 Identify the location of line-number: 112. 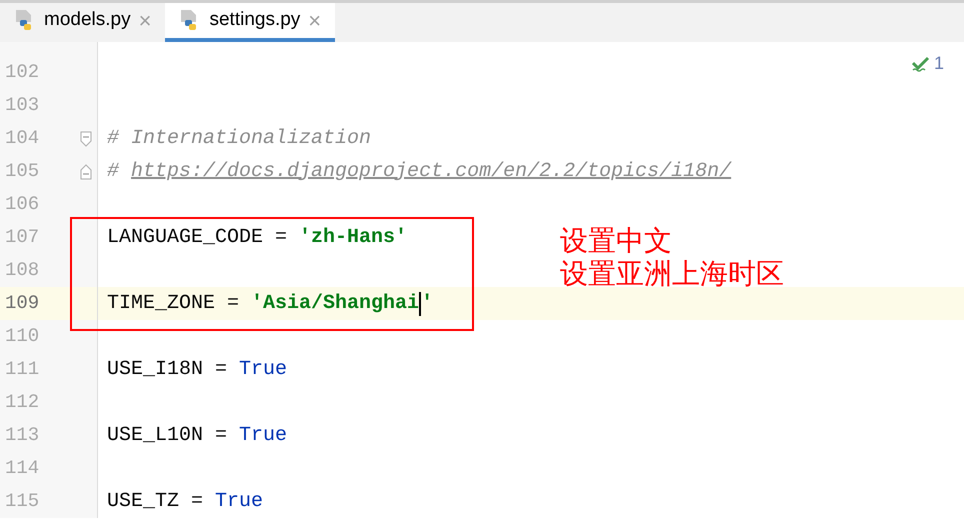
(22, 403).